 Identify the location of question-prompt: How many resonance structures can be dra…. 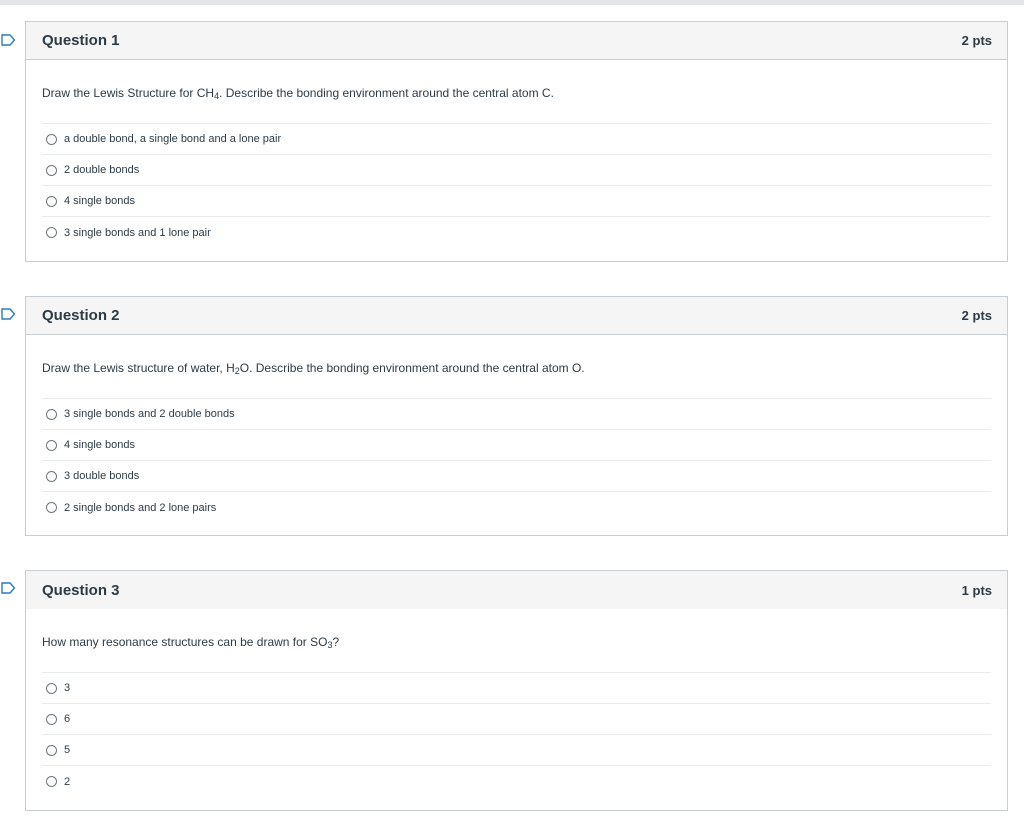
(516, 640).